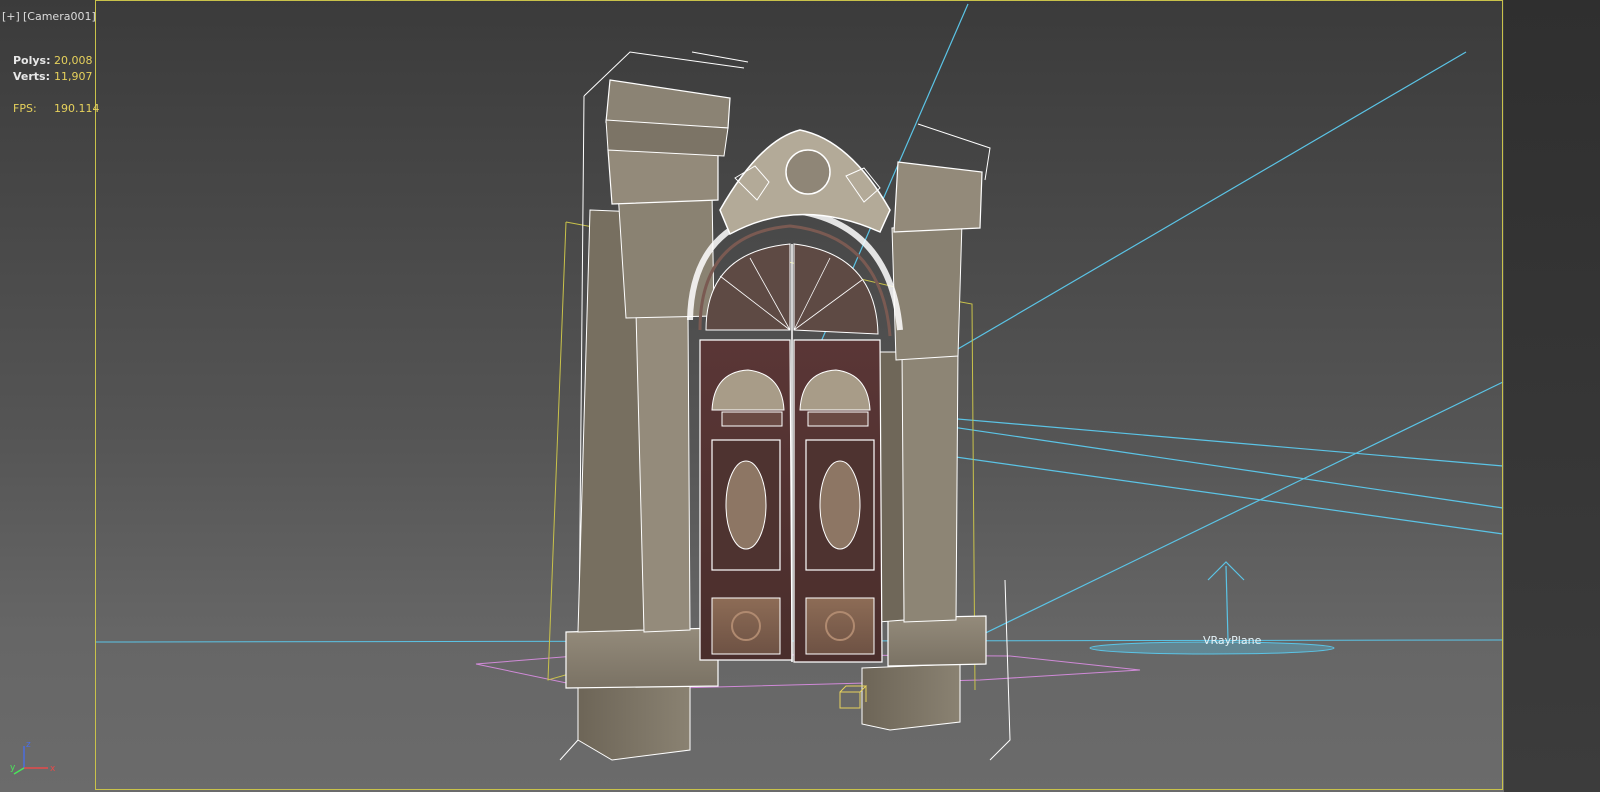 Image resolution: width=1600 pixels, height=792 pixels. I want to click on verts-value: 11,907, so click(73, 76).